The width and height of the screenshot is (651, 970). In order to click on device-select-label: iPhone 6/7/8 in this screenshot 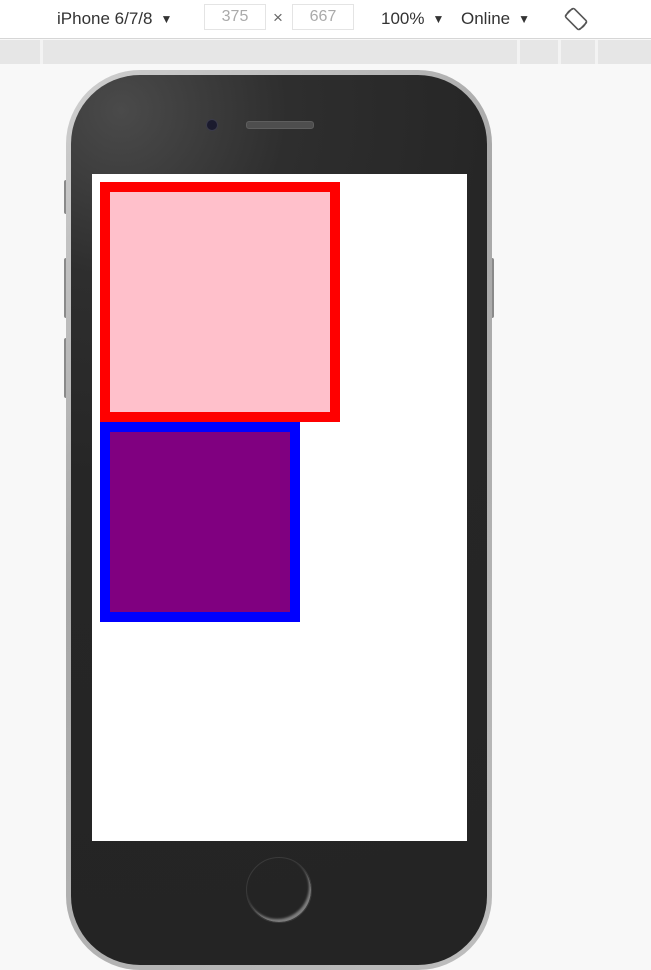, I will do `click(105, 18)`.